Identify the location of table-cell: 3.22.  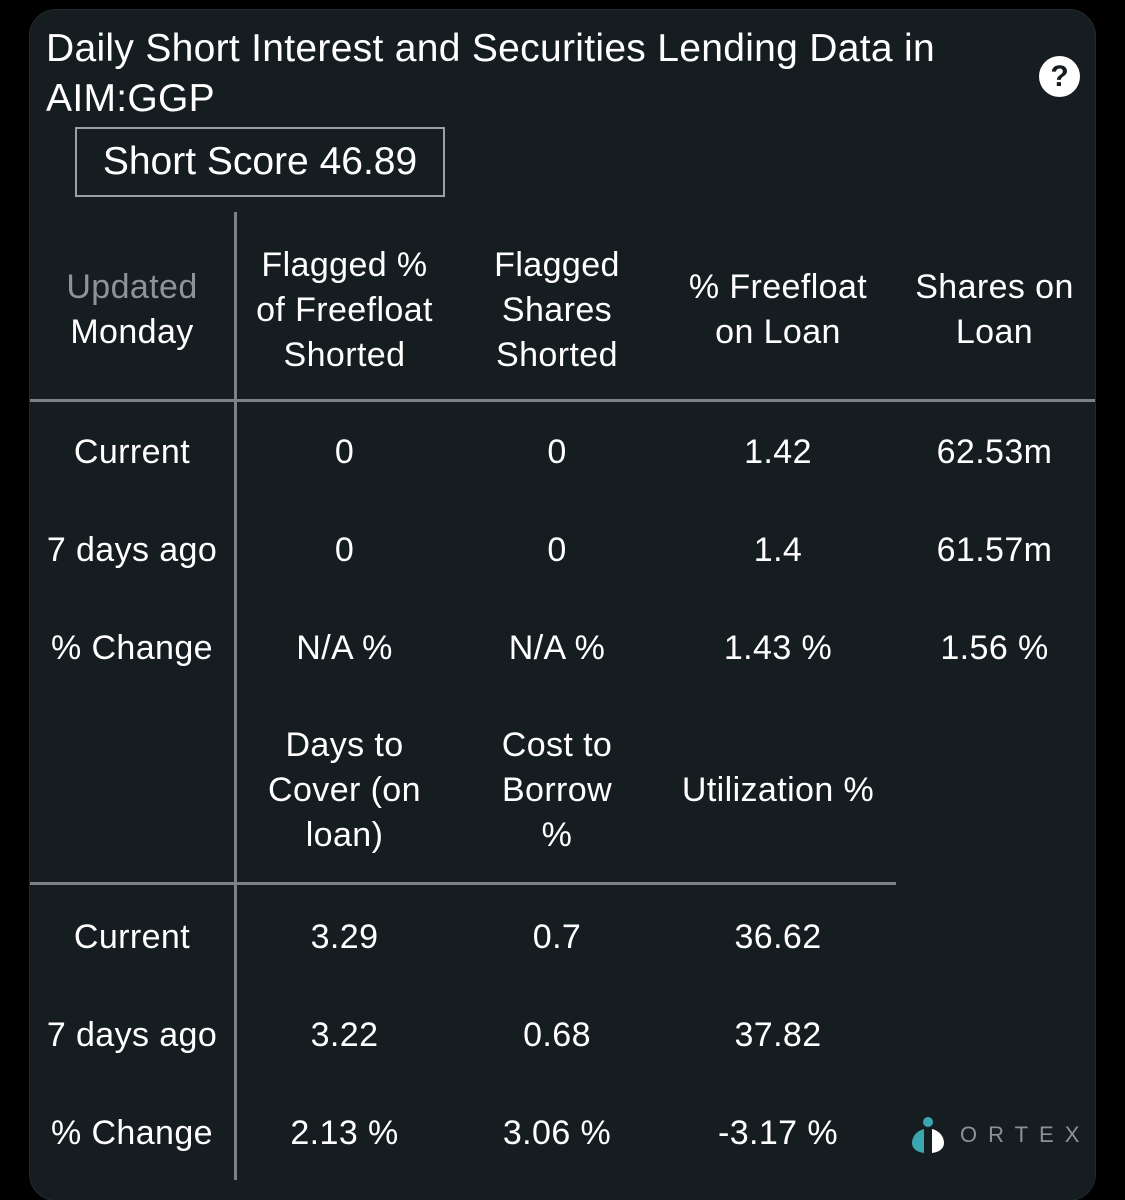
(344, 1034).